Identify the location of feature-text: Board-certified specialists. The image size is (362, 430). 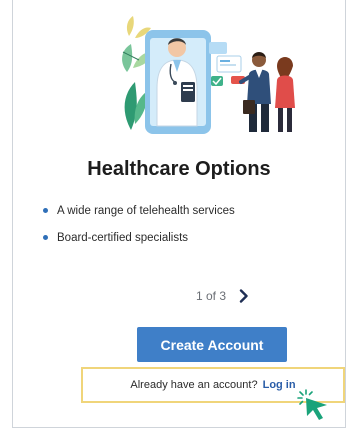
(123, 238).